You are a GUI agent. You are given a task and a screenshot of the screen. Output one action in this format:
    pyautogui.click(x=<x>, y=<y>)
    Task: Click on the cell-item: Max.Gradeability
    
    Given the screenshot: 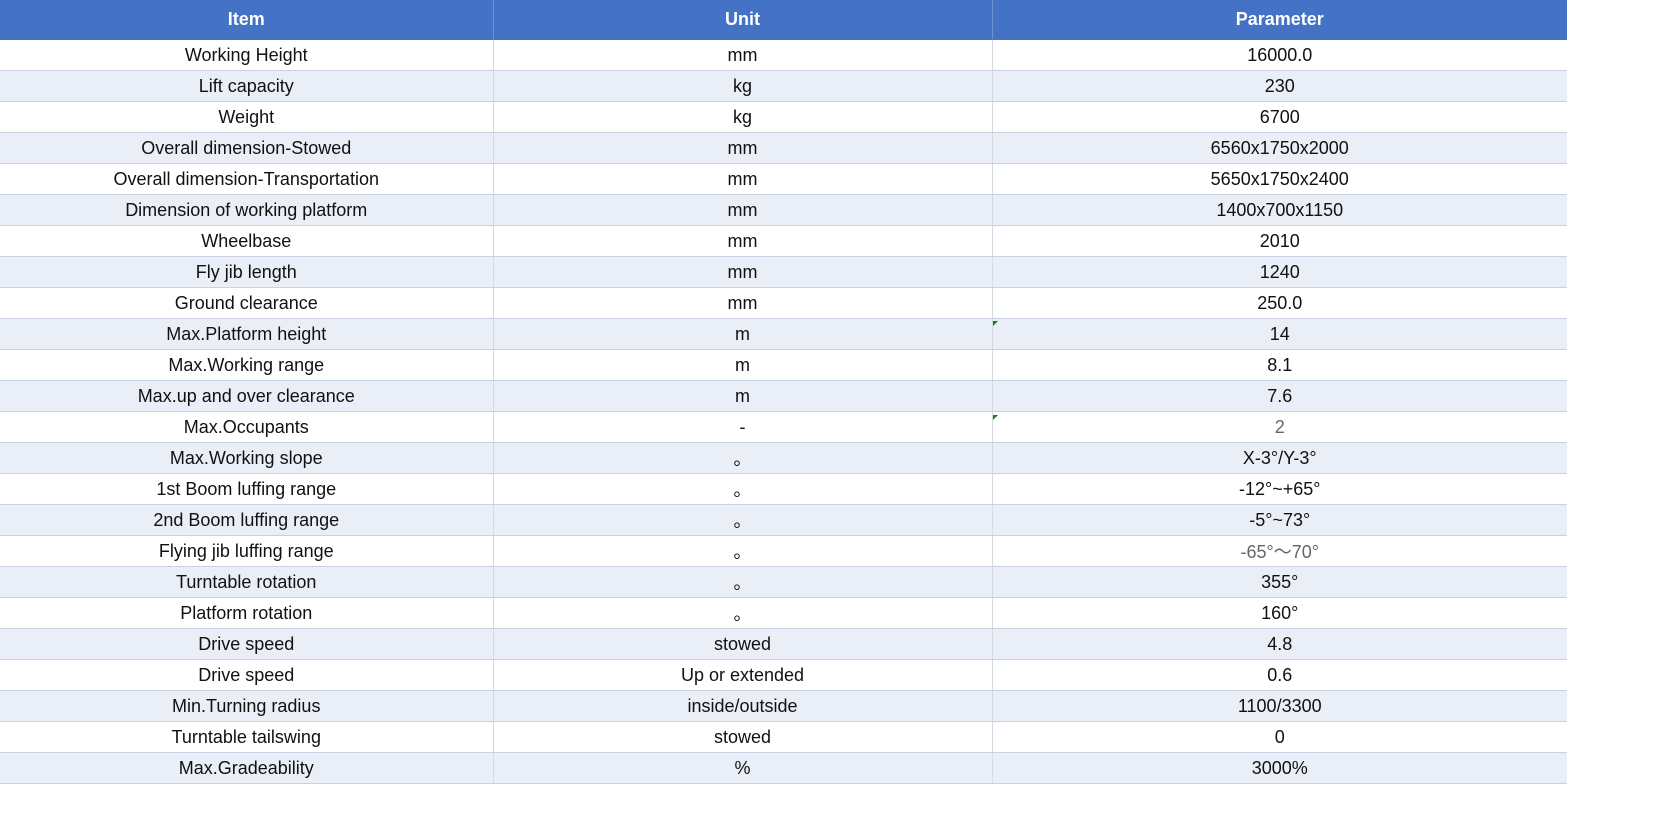 What is the action you would take?
    pyautogui.click(x=247, y=768)
    